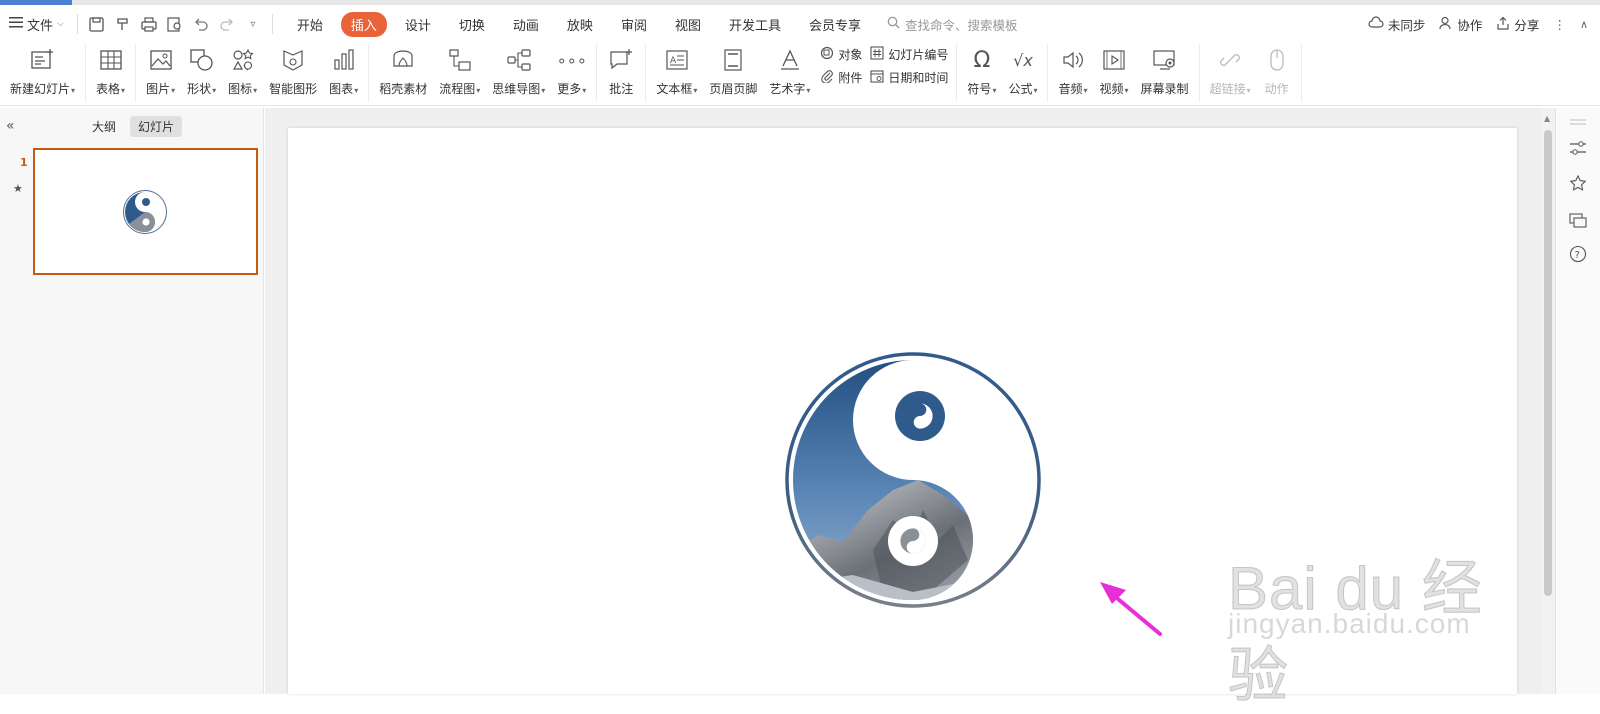 The image size is (1600, 714). Describe the element at coordinates (227, 24) in the screenshot. I see `redo-icon` at that location.